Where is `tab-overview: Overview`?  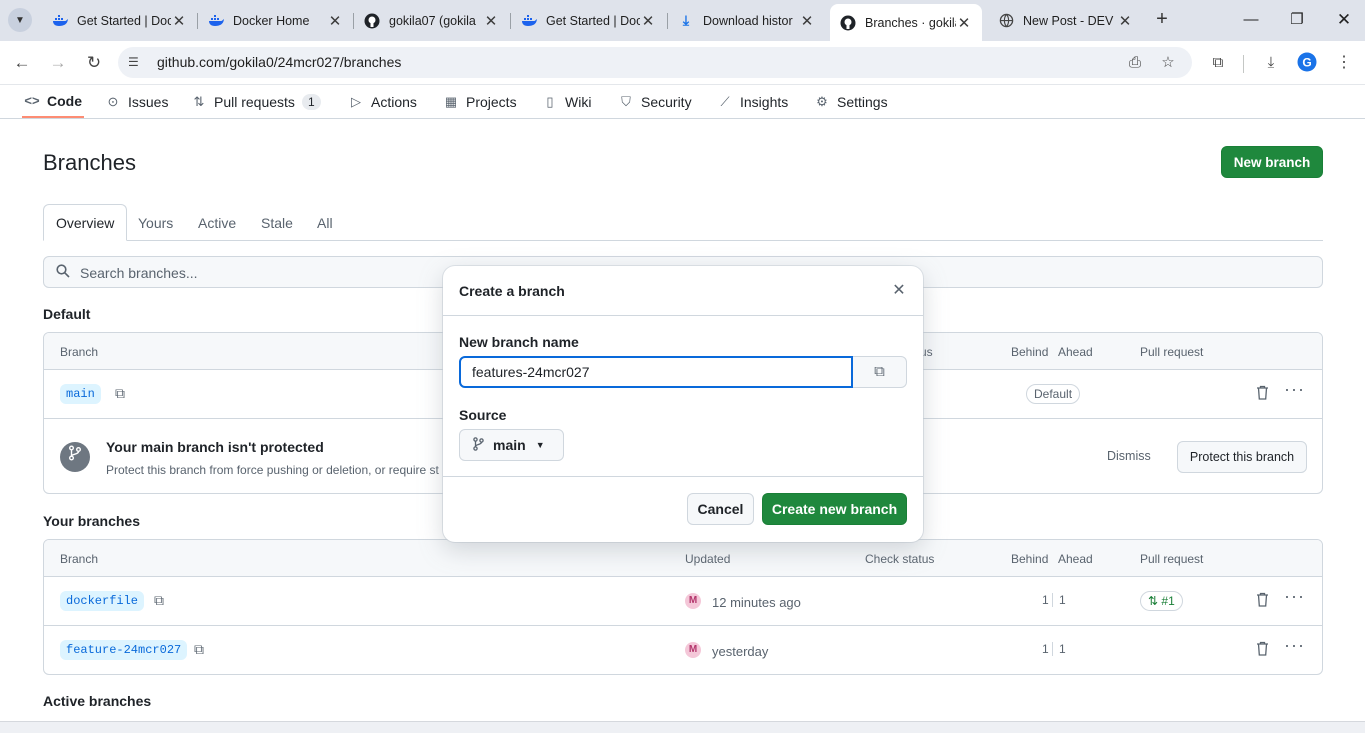
tab-overview: Overview is located at coordinates (85, 222).